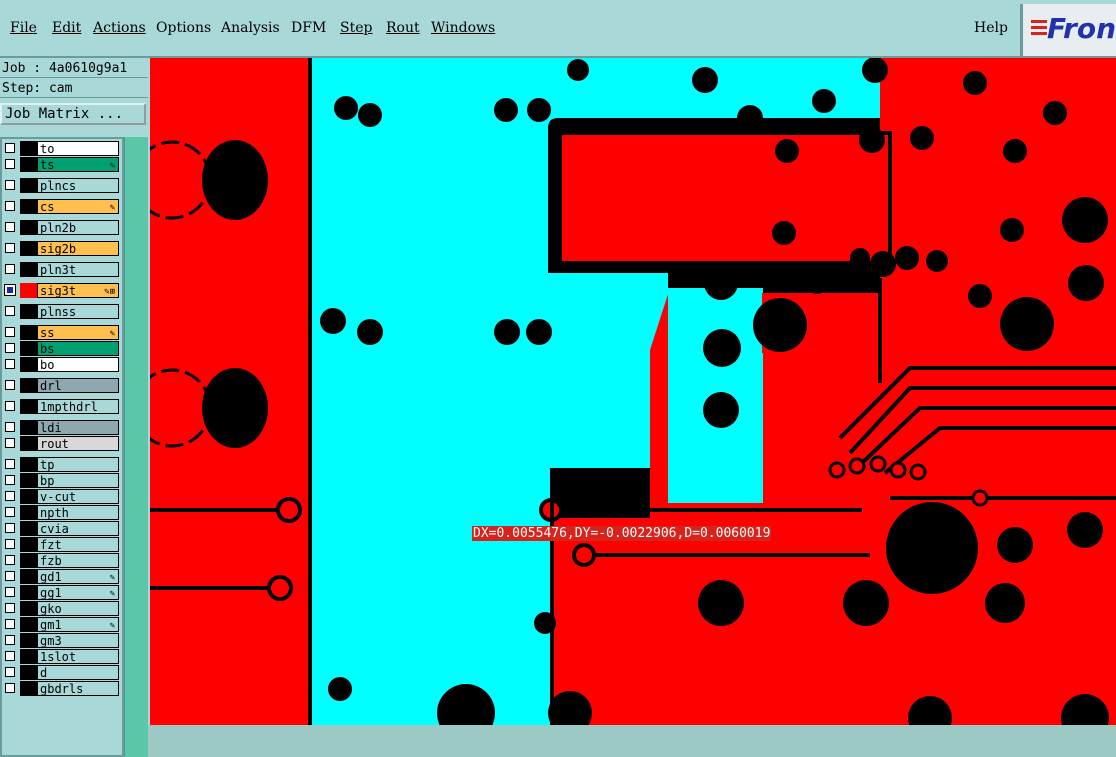 The width and height of the screenshot is (1116, 757). I want to click on menu-dfm: DFM, so click(308, 28).